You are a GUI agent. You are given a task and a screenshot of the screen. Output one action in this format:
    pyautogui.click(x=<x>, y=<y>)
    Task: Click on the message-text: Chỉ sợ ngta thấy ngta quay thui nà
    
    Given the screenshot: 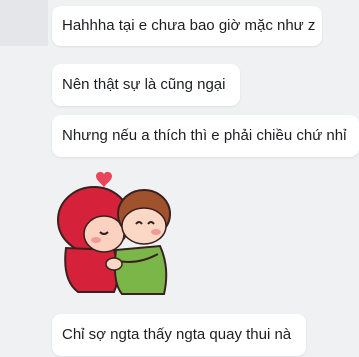 What is the action you would take?
    pyautogui.click(x=177, y=334)
    